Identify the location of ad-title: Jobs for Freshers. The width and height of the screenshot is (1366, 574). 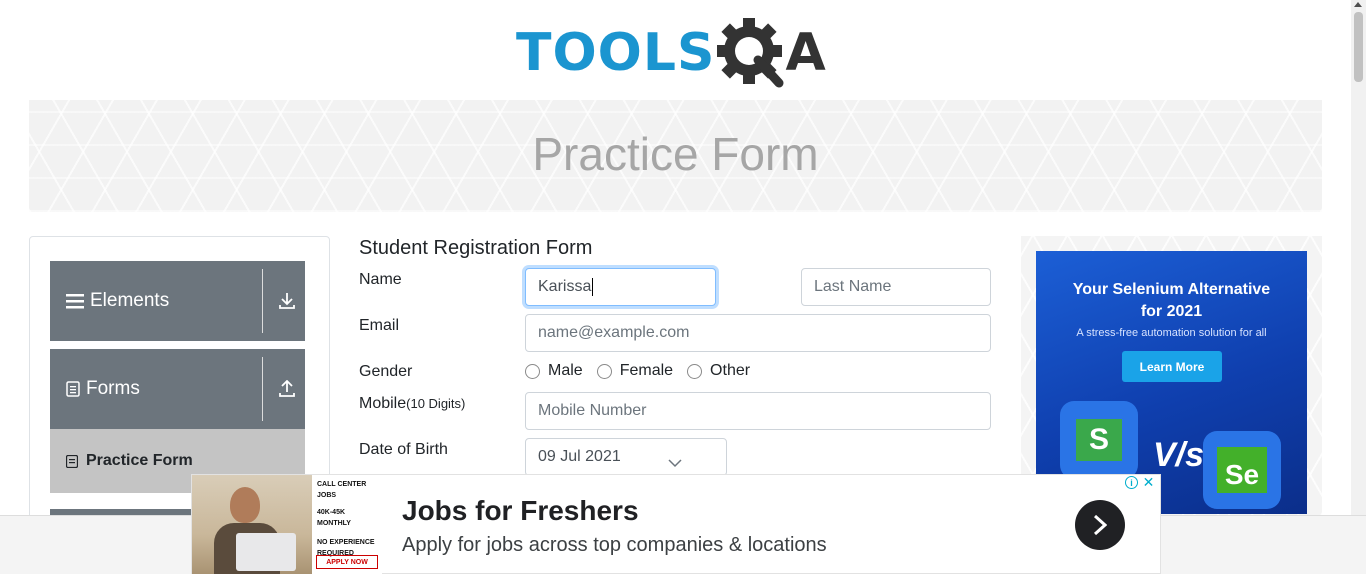
(520, 511).